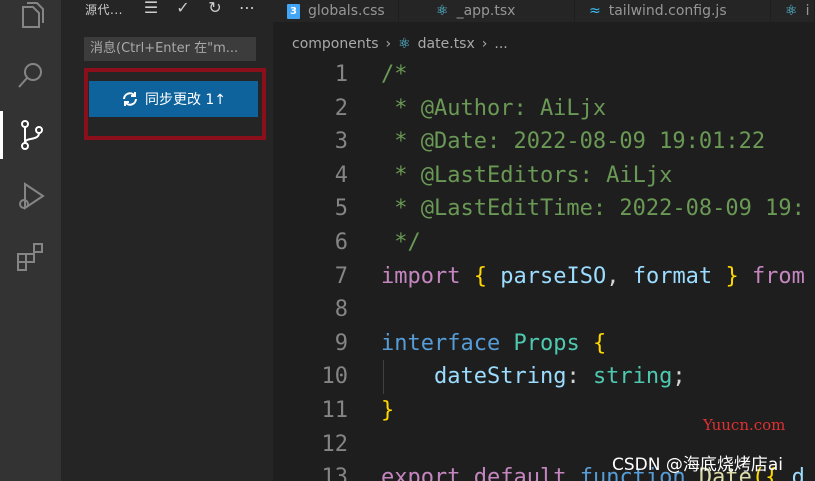 Image resolution: width=815 pixels, height=481 pixels. What do you see at coordinates (446, 44) in the screenshot?
I see `breadcrumb-file: date.tsx` at bounding box center [446, 44].